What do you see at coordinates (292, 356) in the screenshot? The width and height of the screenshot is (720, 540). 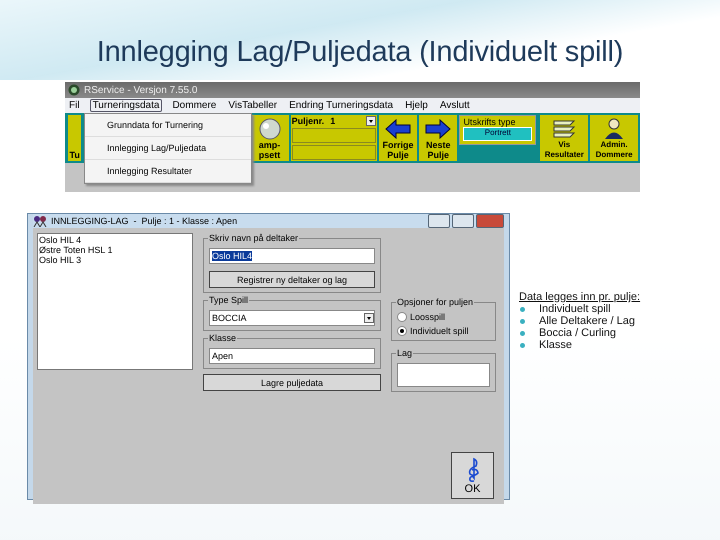 I see `class-field: Apen` at bounding box center [292, 356].